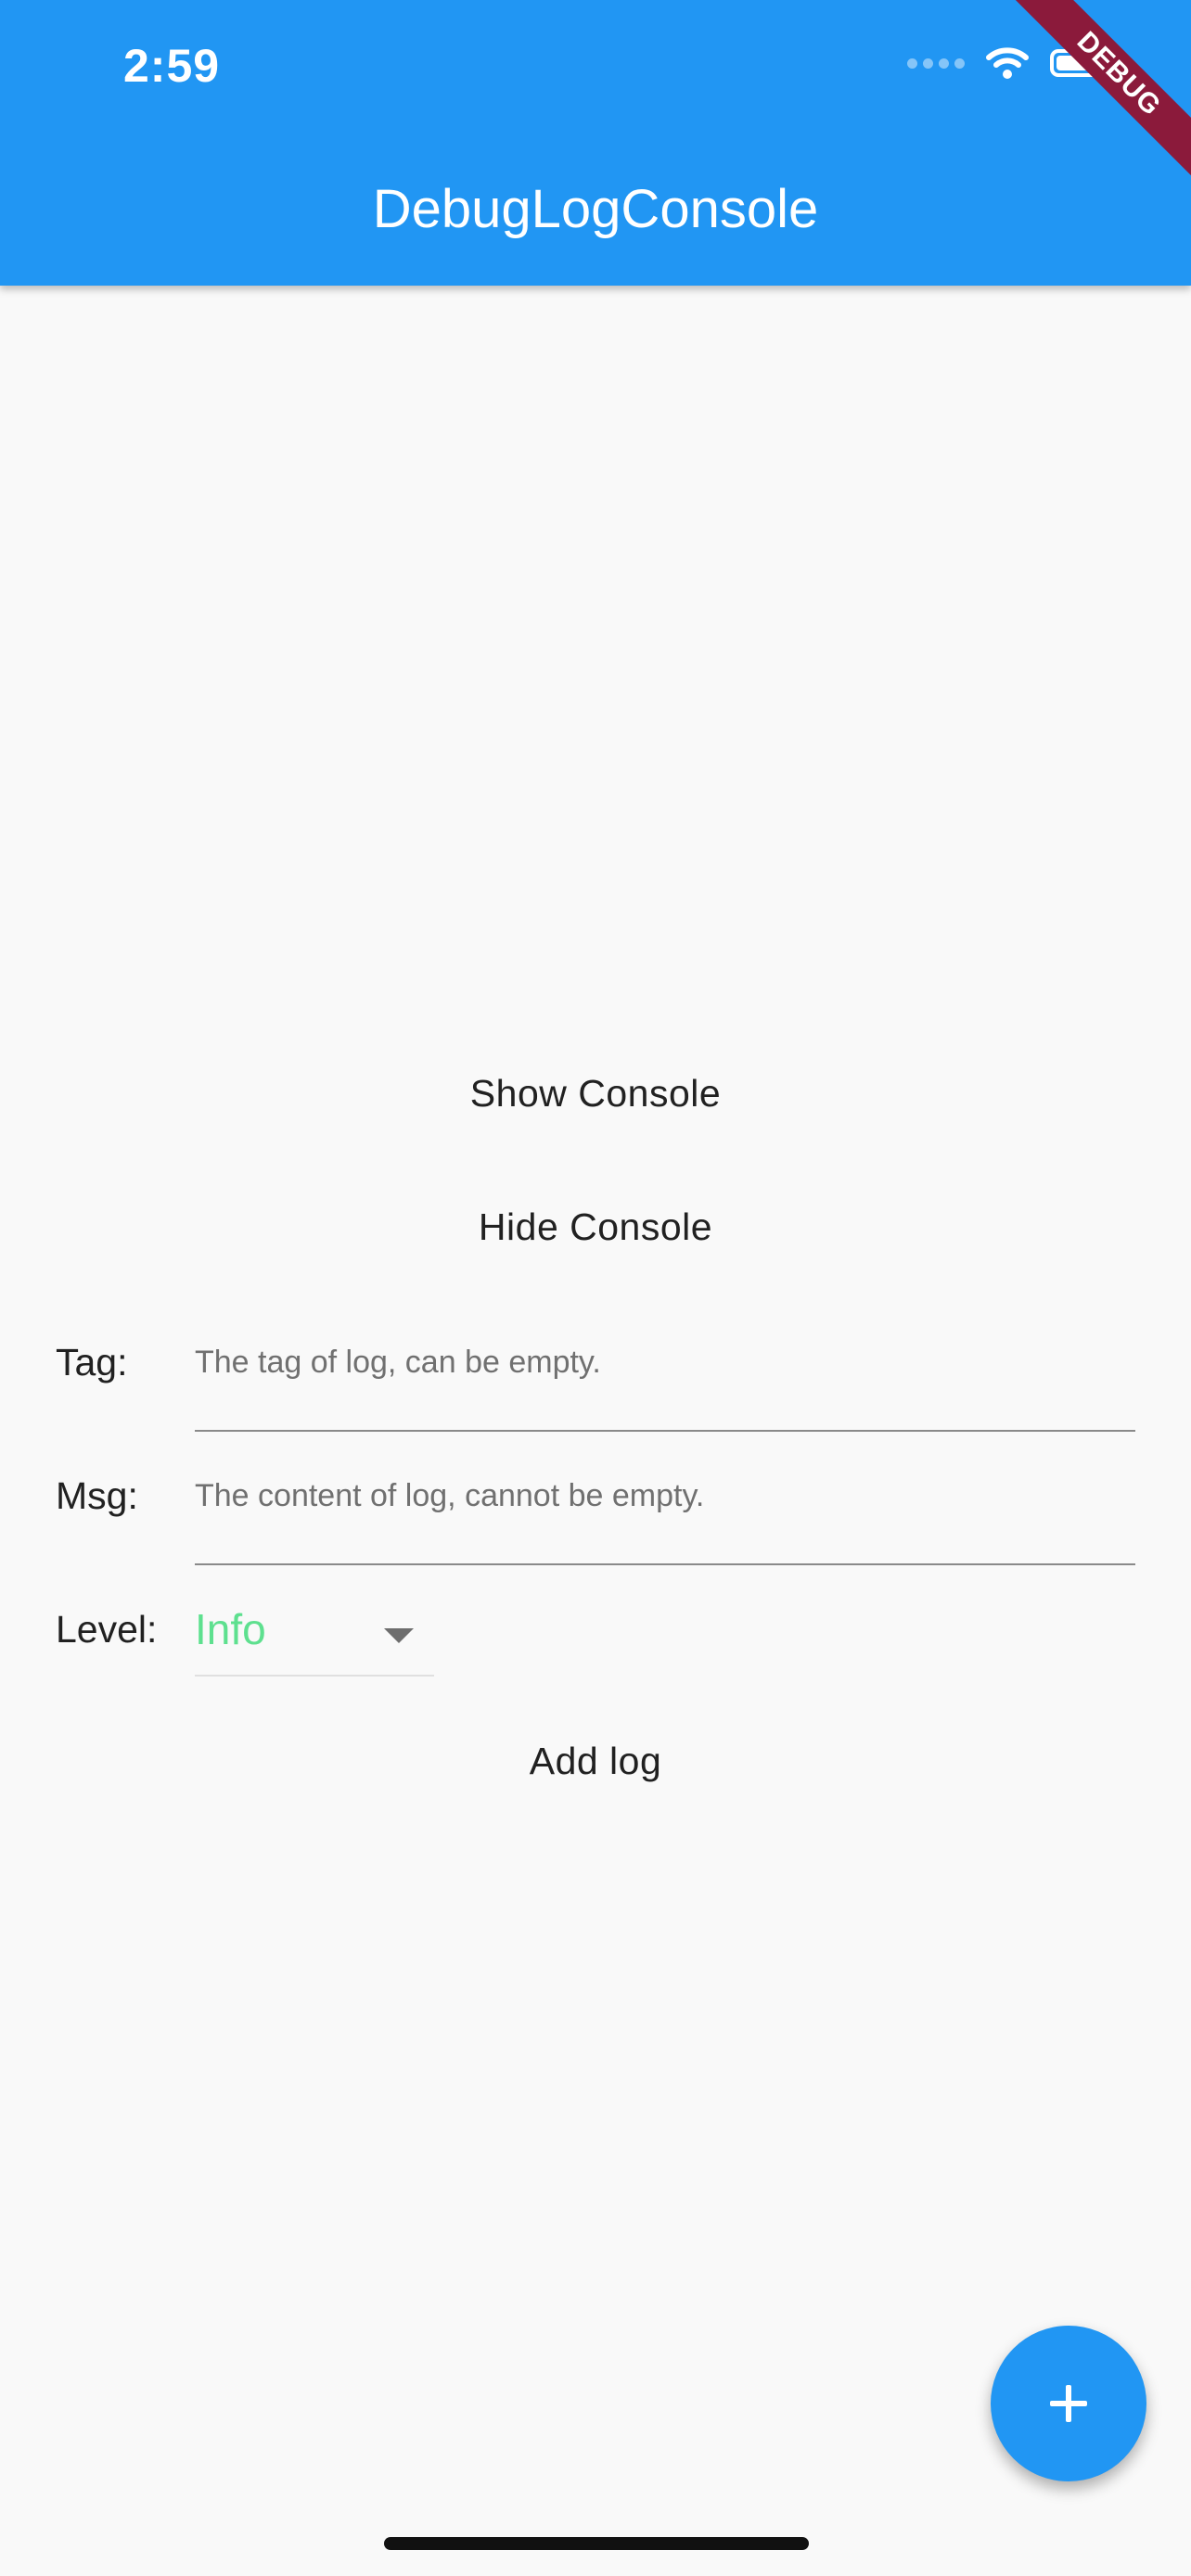  Describe the element at coordinates (172, 66) in the screenshot. I see `status-time: 2:59` at that location.